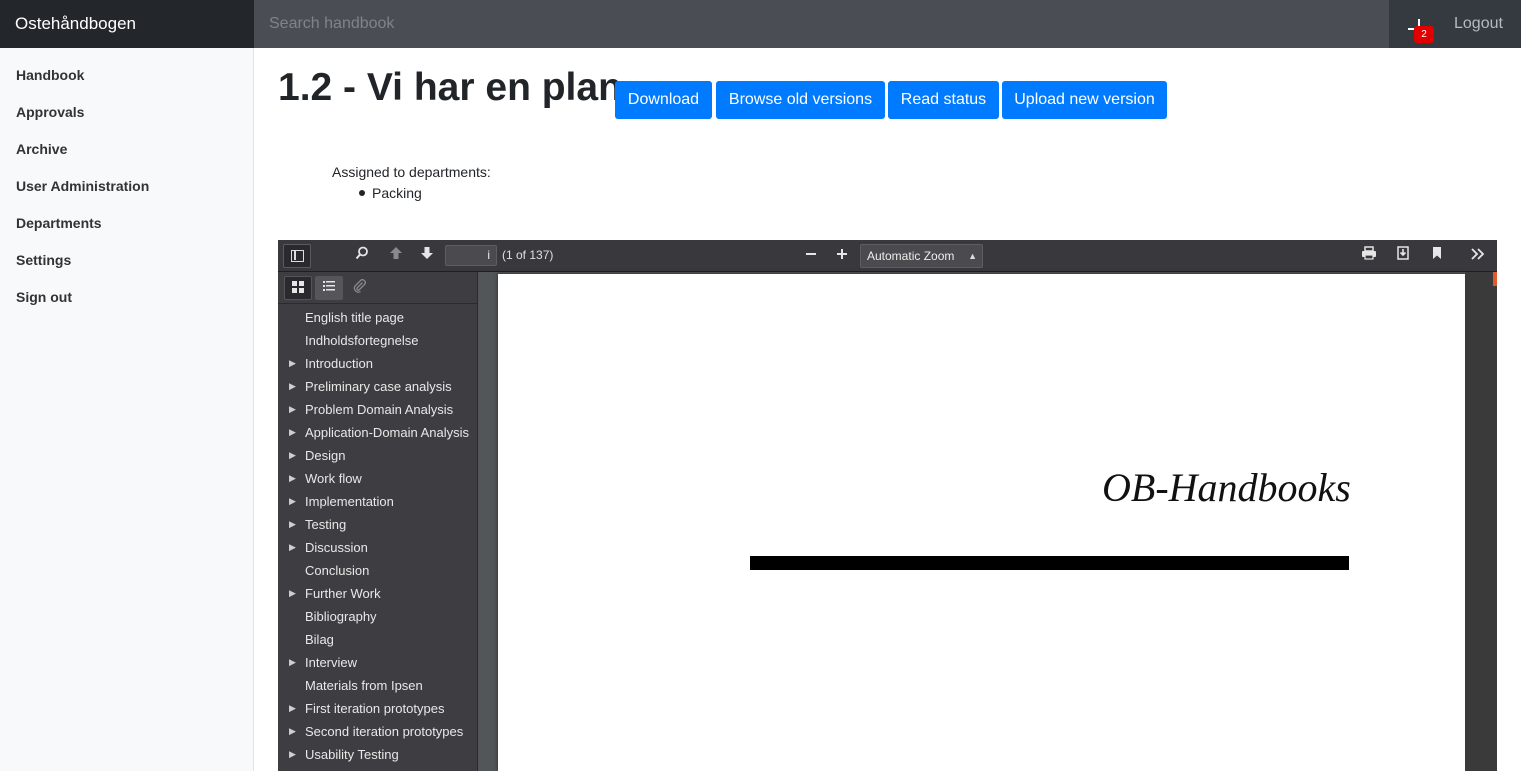 This screenshot has height=771, width=1521. What do you see at coordinates (378, 409) in the screenshot?
I see `outline-item: ▶ Problem Domain Analysis` at bounding box center [378, 409].